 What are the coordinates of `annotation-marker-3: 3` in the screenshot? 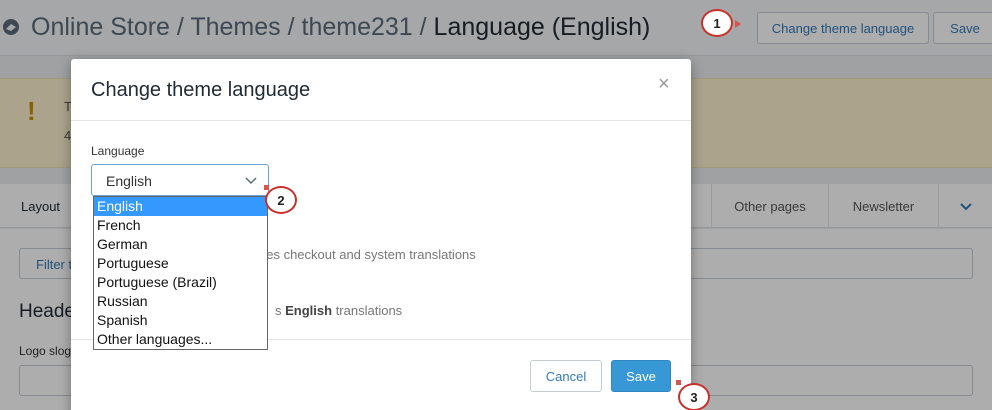 It's located at (694, 396).